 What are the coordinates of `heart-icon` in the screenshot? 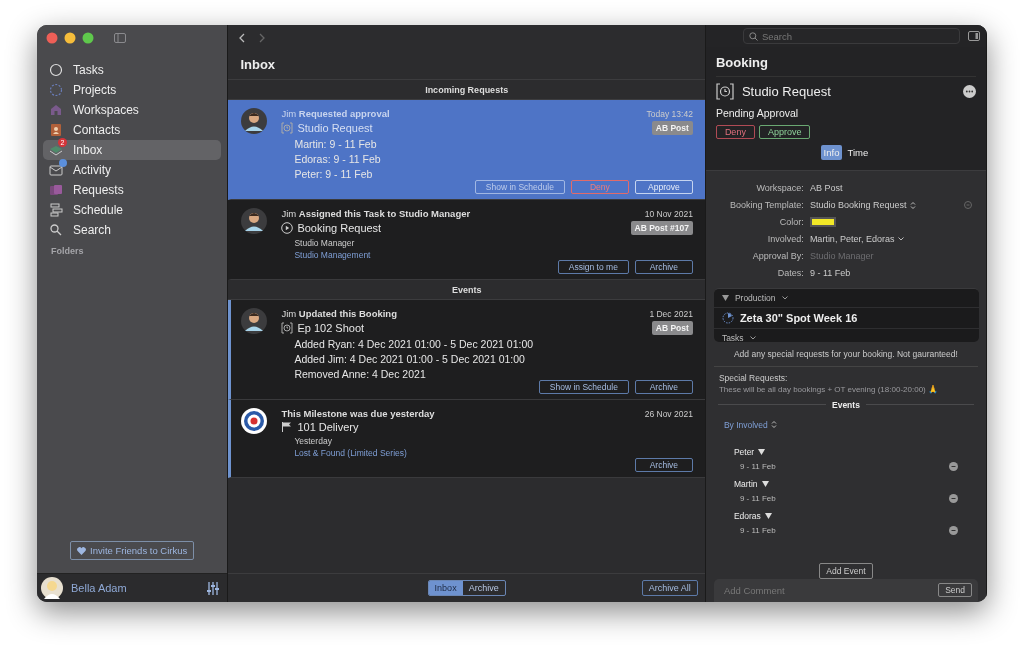 It's located at (82, 550).